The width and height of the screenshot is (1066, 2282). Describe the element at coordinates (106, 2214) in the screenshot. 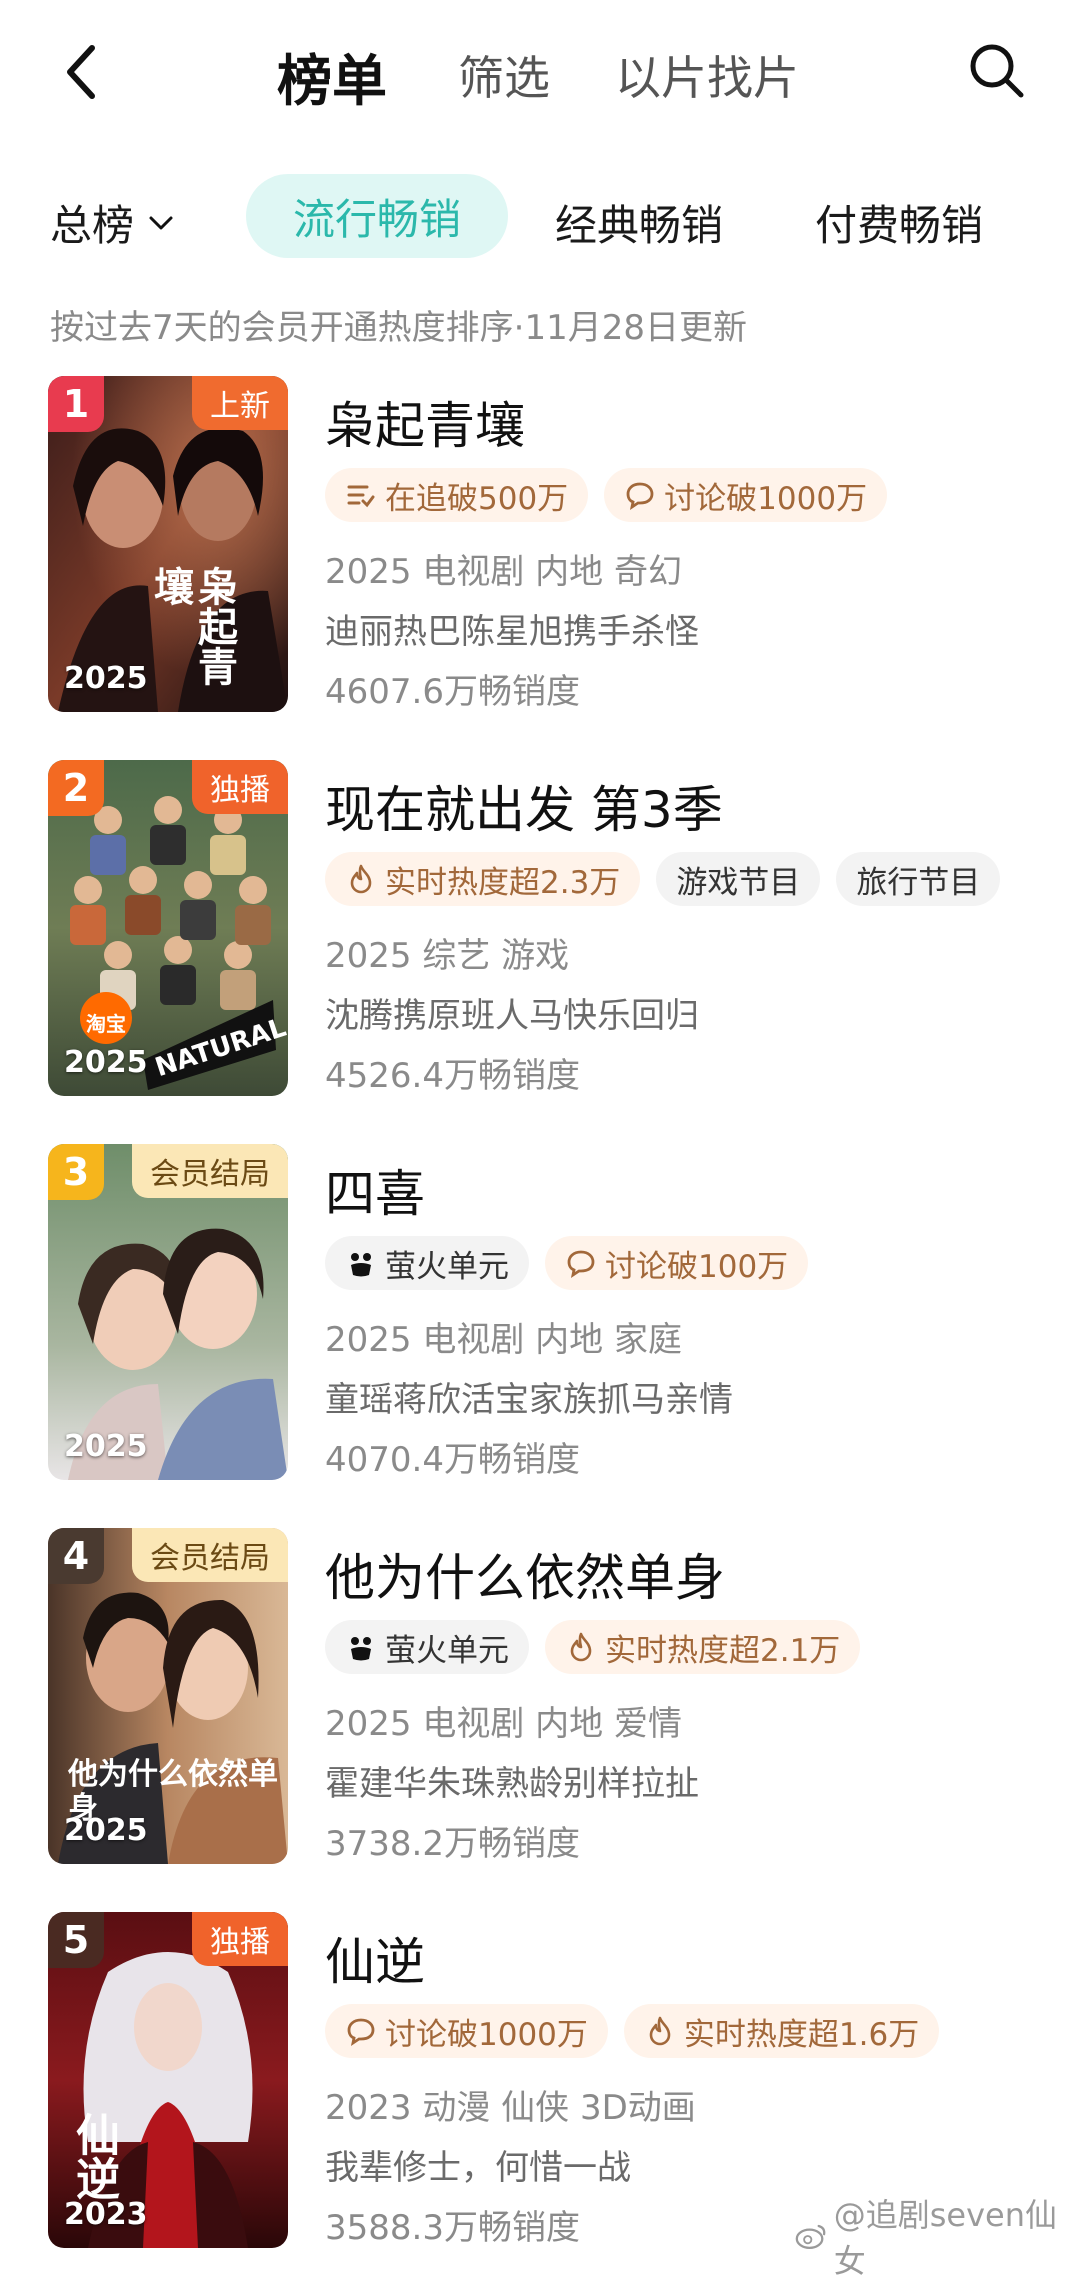

I see `poster-year: 2023` at that location.